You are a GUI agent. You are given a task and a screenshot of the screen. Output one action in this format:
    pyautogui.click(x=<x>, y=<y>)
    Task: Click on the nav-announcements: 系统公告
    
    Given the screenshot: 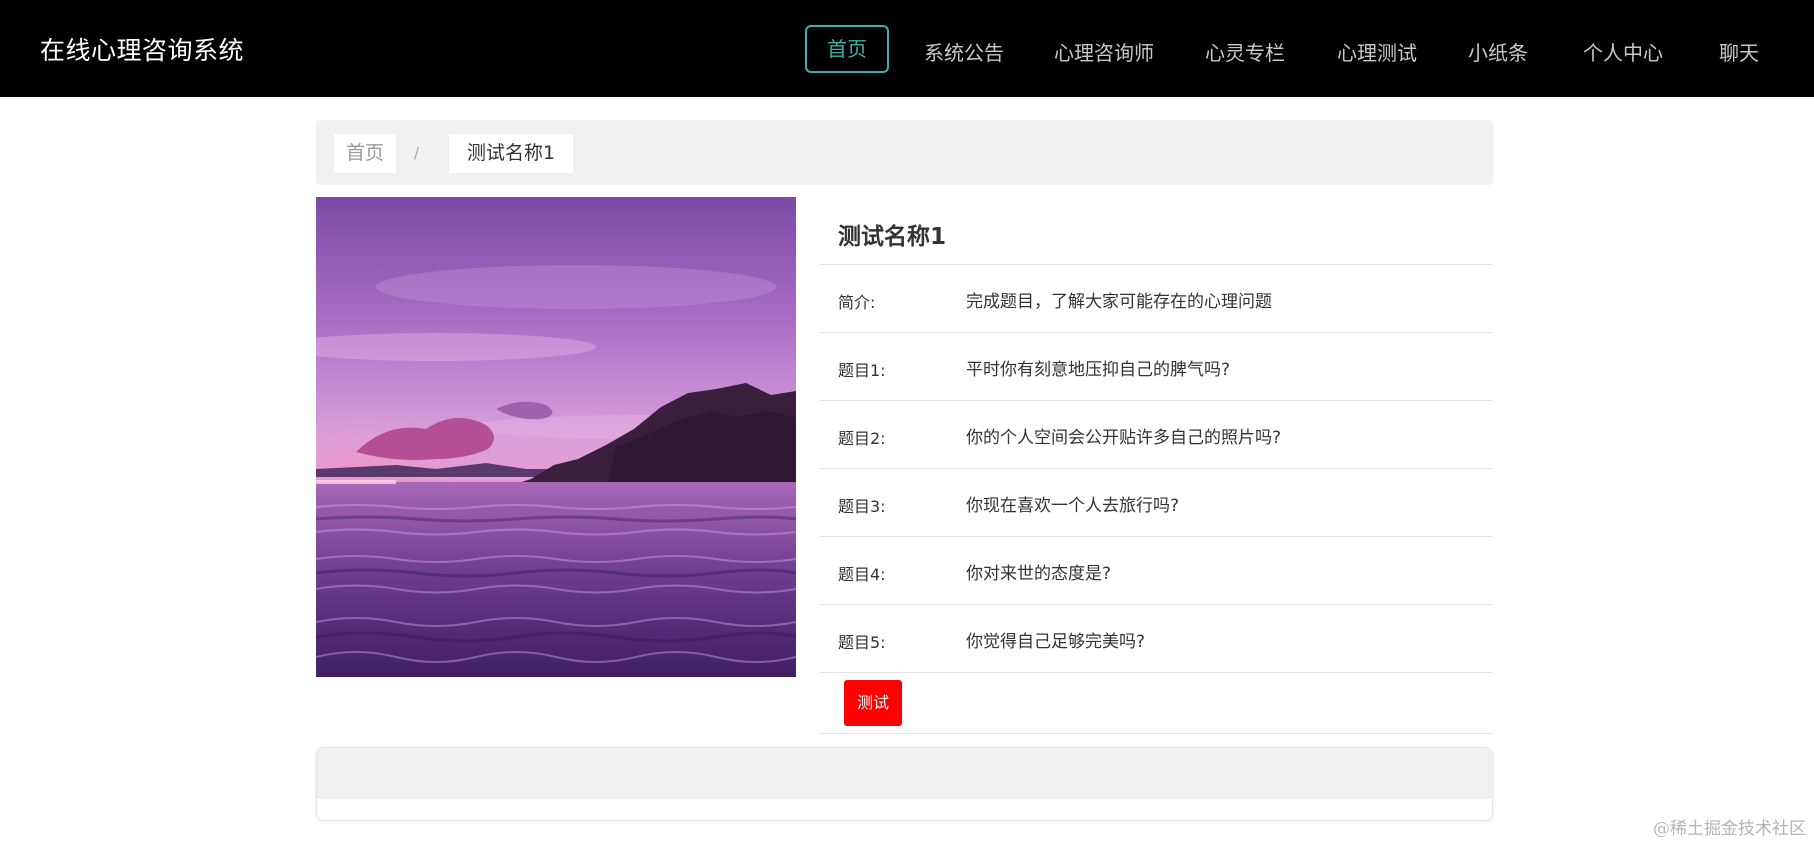 What is the action you would take?
    pyautogui.click(x=964, y=51)
    